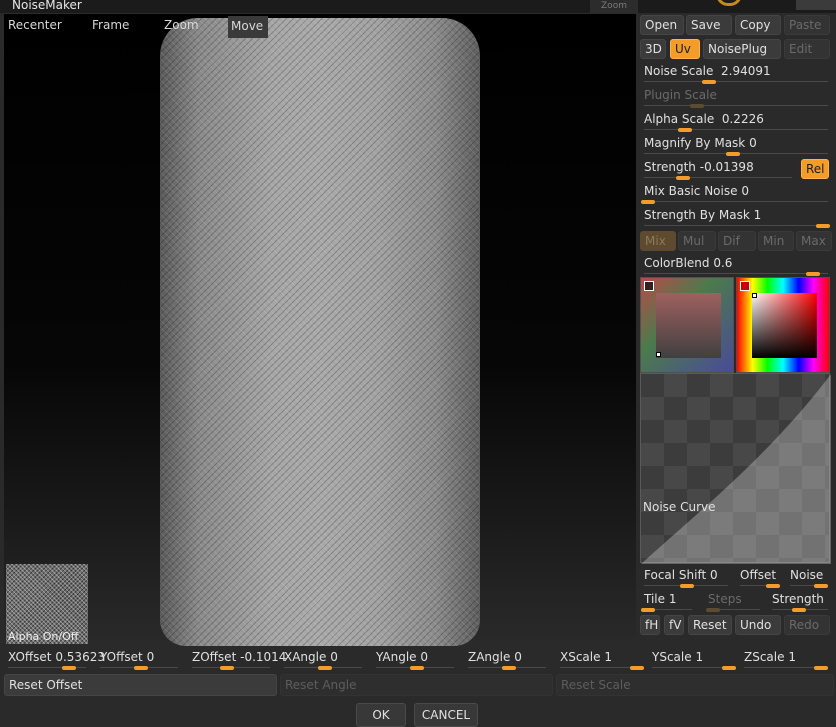  I want to click on focal-shift-knob, so click(687, 586).